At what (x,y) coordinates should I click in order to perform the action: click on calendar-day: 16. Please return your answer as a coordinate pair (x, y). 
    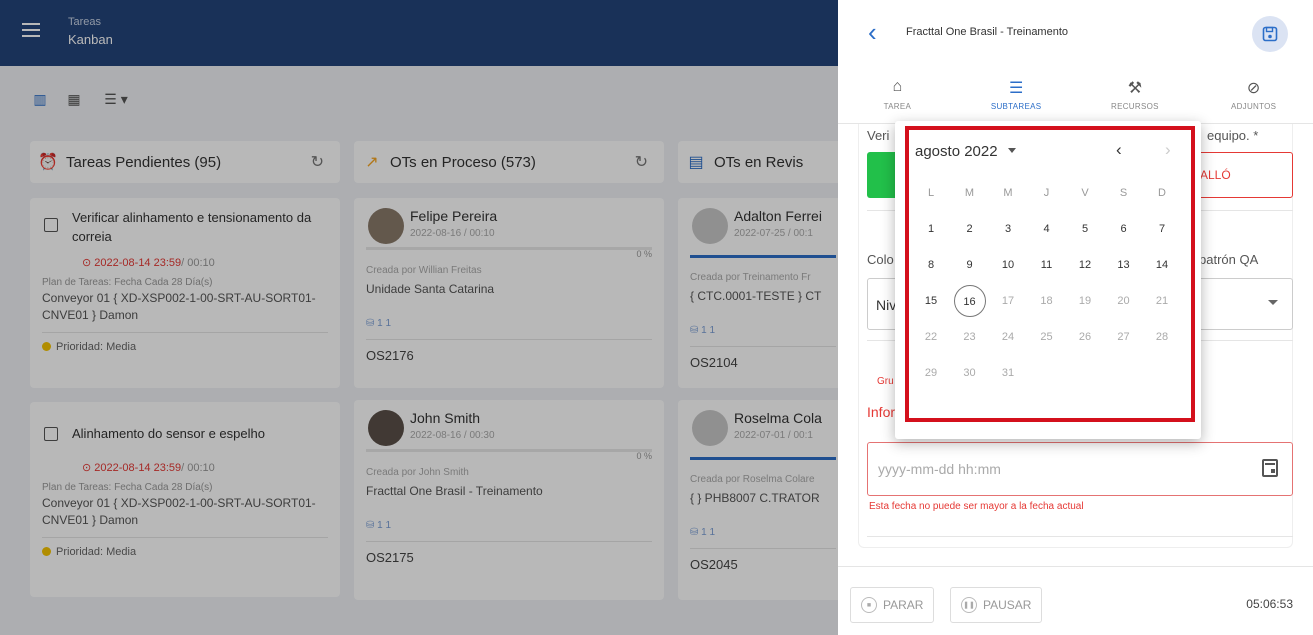
    Looking at the image, I should click on (969, 301).